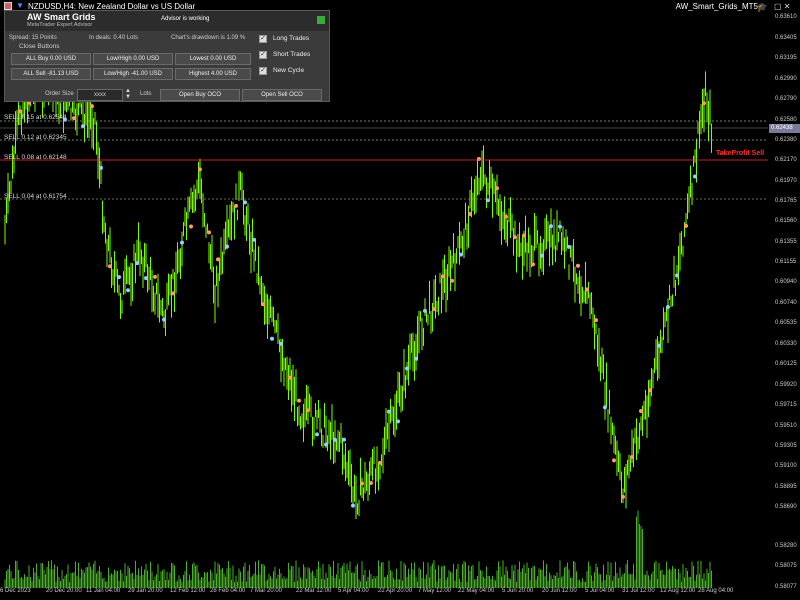 This screenshot has width=800, height=600. I want to click on current-price-tag: 0.62438, so click(784, 128).